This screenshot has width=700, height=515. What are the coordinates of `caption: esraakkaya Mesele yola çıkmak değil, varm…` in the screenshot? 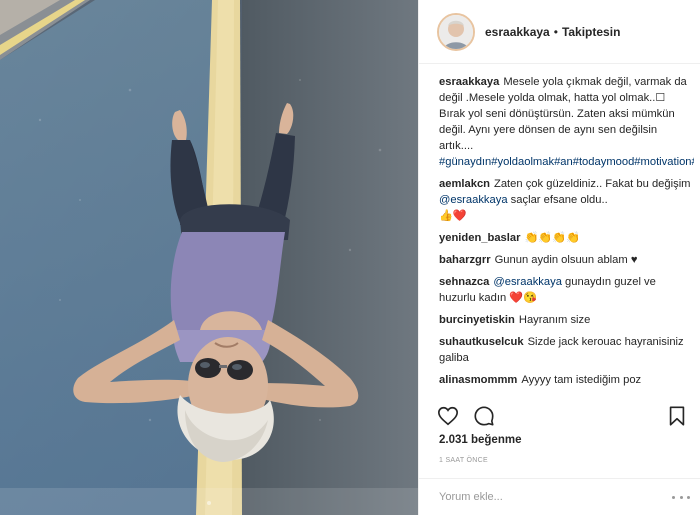 It's located at (566, 122).